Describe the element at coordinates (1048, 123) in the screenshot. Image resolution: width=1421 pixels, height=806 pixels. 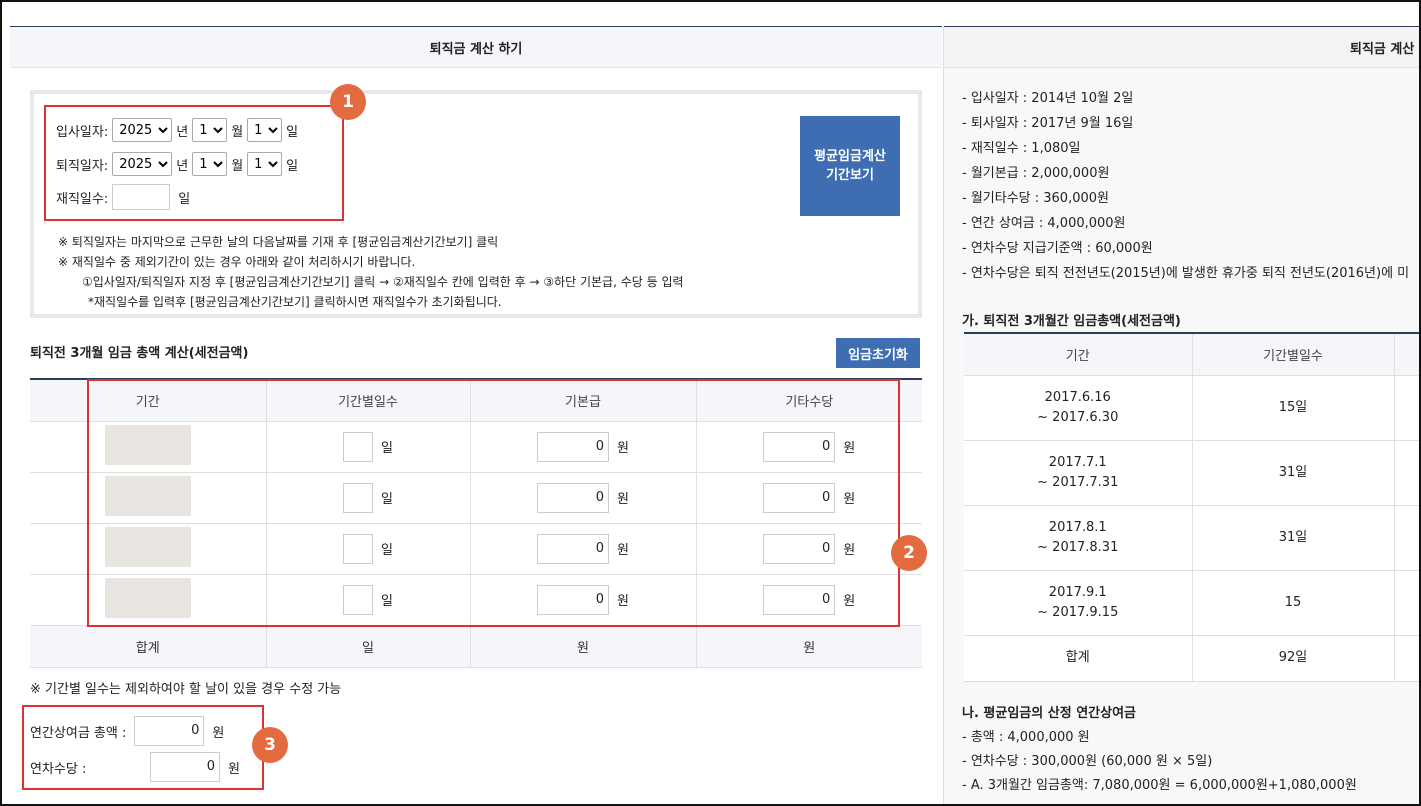
I see `info-item: - 퇴사일자 : 2017년 9월 16일` at that location.